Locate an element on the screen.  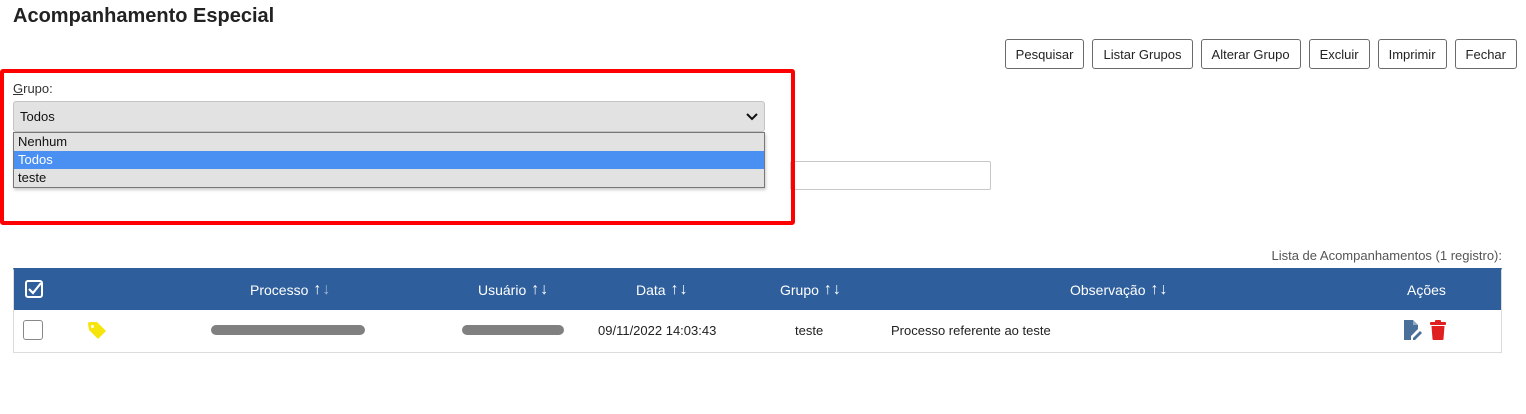
grupo-option-todos: Todos is located at coordinates (389, 160).